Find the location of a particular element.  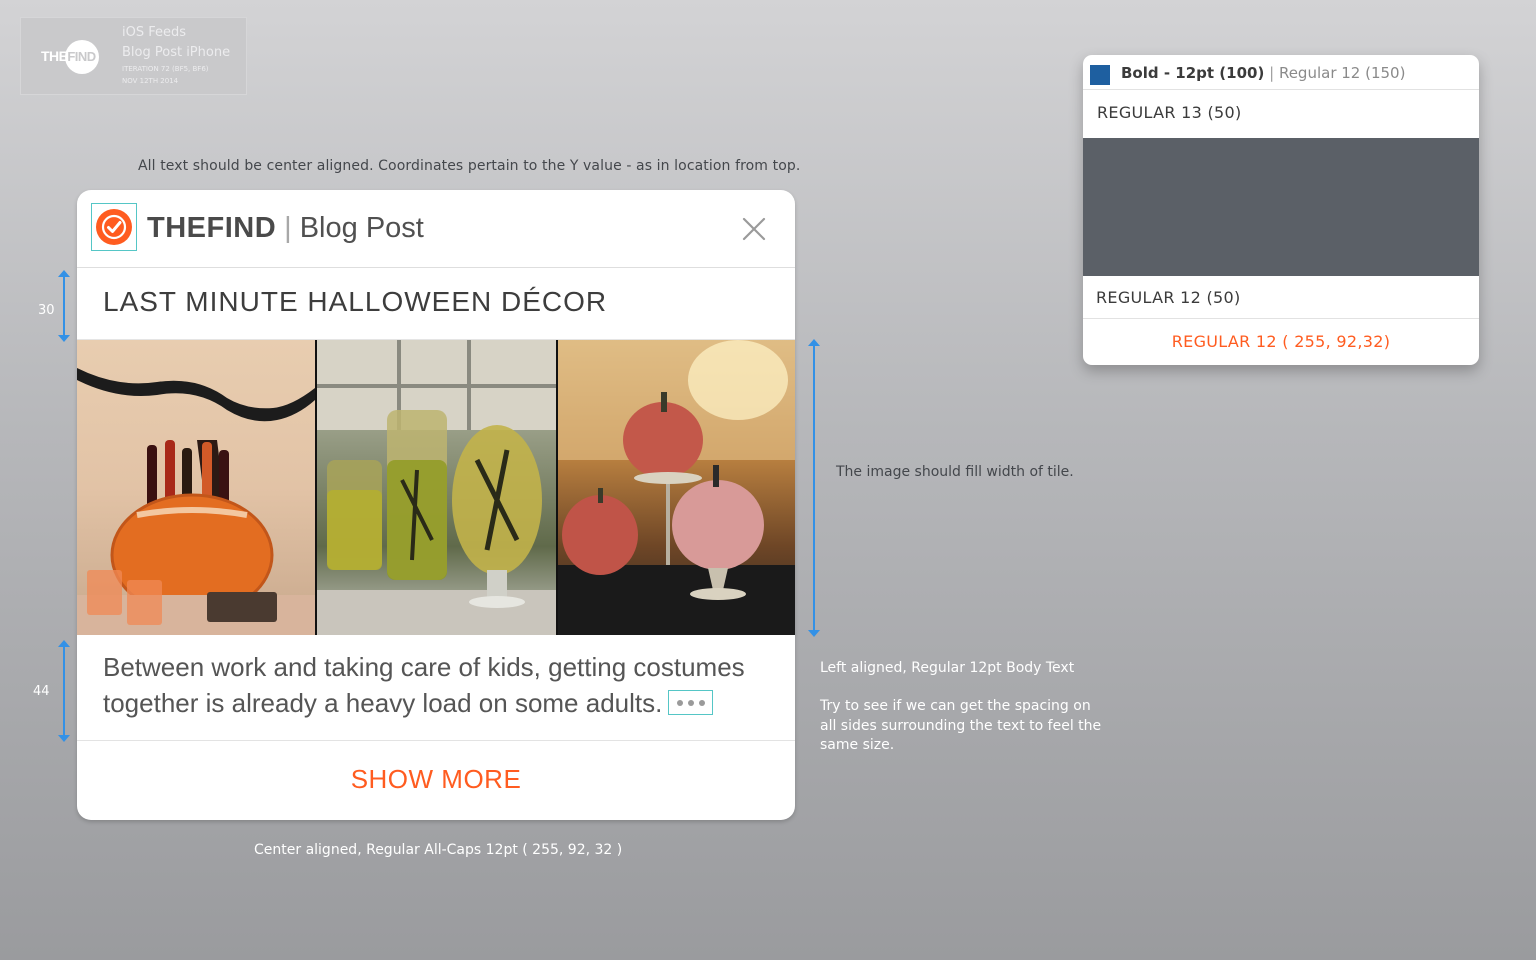

image-panel-apothecary-jars is located at coordinates (436, 487).